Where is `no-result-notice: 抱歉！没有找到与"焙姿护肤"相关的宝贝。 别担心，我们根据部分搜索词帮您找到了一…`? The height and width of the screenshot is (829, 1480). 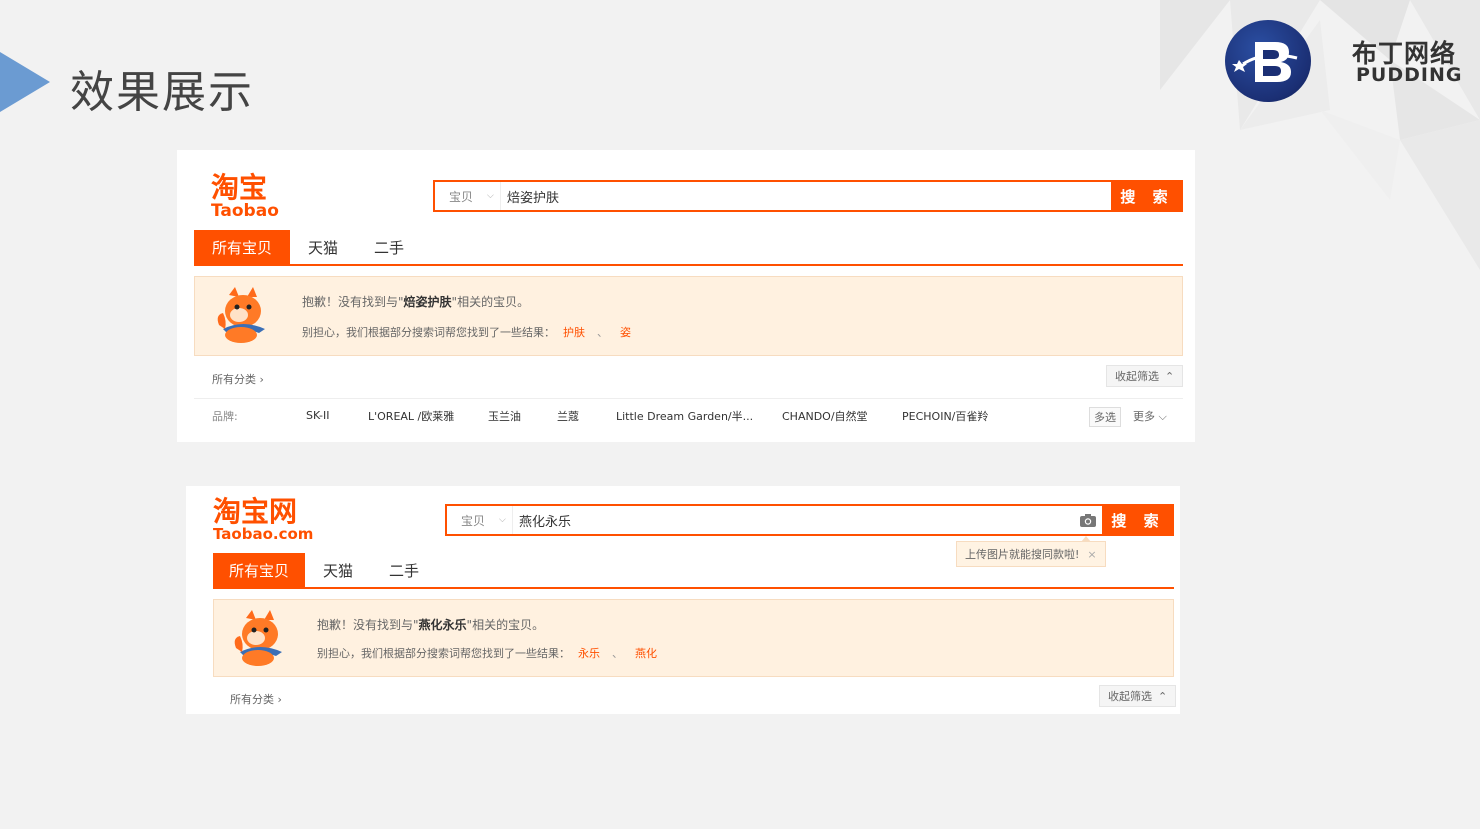
no-result-notice: 抱歉！没有找到与"焙姿护肤"相关的宝贝。 别担心，我们根据部分搜索词帮您找到了一… is located at coordinates (688, 316).